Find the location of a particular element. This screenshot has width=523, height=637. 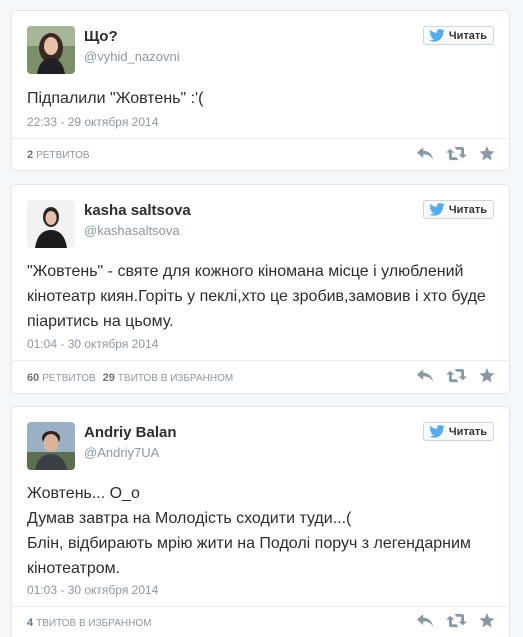

stat-retweets: 2 ретвитов is located at coordinates (58, 155).